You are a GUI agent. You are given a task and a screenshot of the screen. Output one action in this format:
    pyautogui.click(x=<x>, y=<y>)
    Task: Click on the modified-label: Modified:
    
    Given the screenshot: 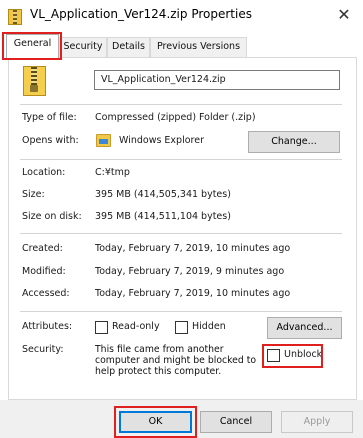 What is the action you would take?
    pyautogui.click(x=44, y=271)
    